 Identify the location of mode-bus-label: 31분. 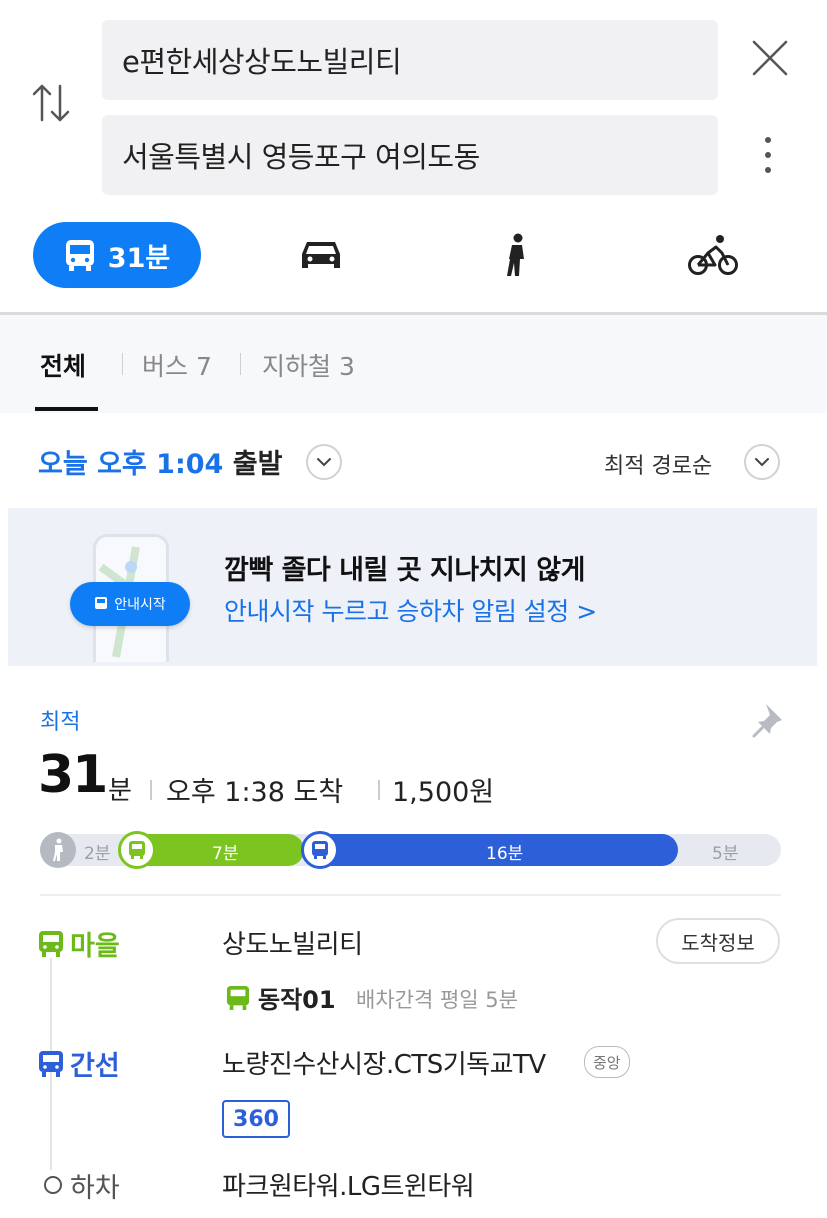
(139, 258).